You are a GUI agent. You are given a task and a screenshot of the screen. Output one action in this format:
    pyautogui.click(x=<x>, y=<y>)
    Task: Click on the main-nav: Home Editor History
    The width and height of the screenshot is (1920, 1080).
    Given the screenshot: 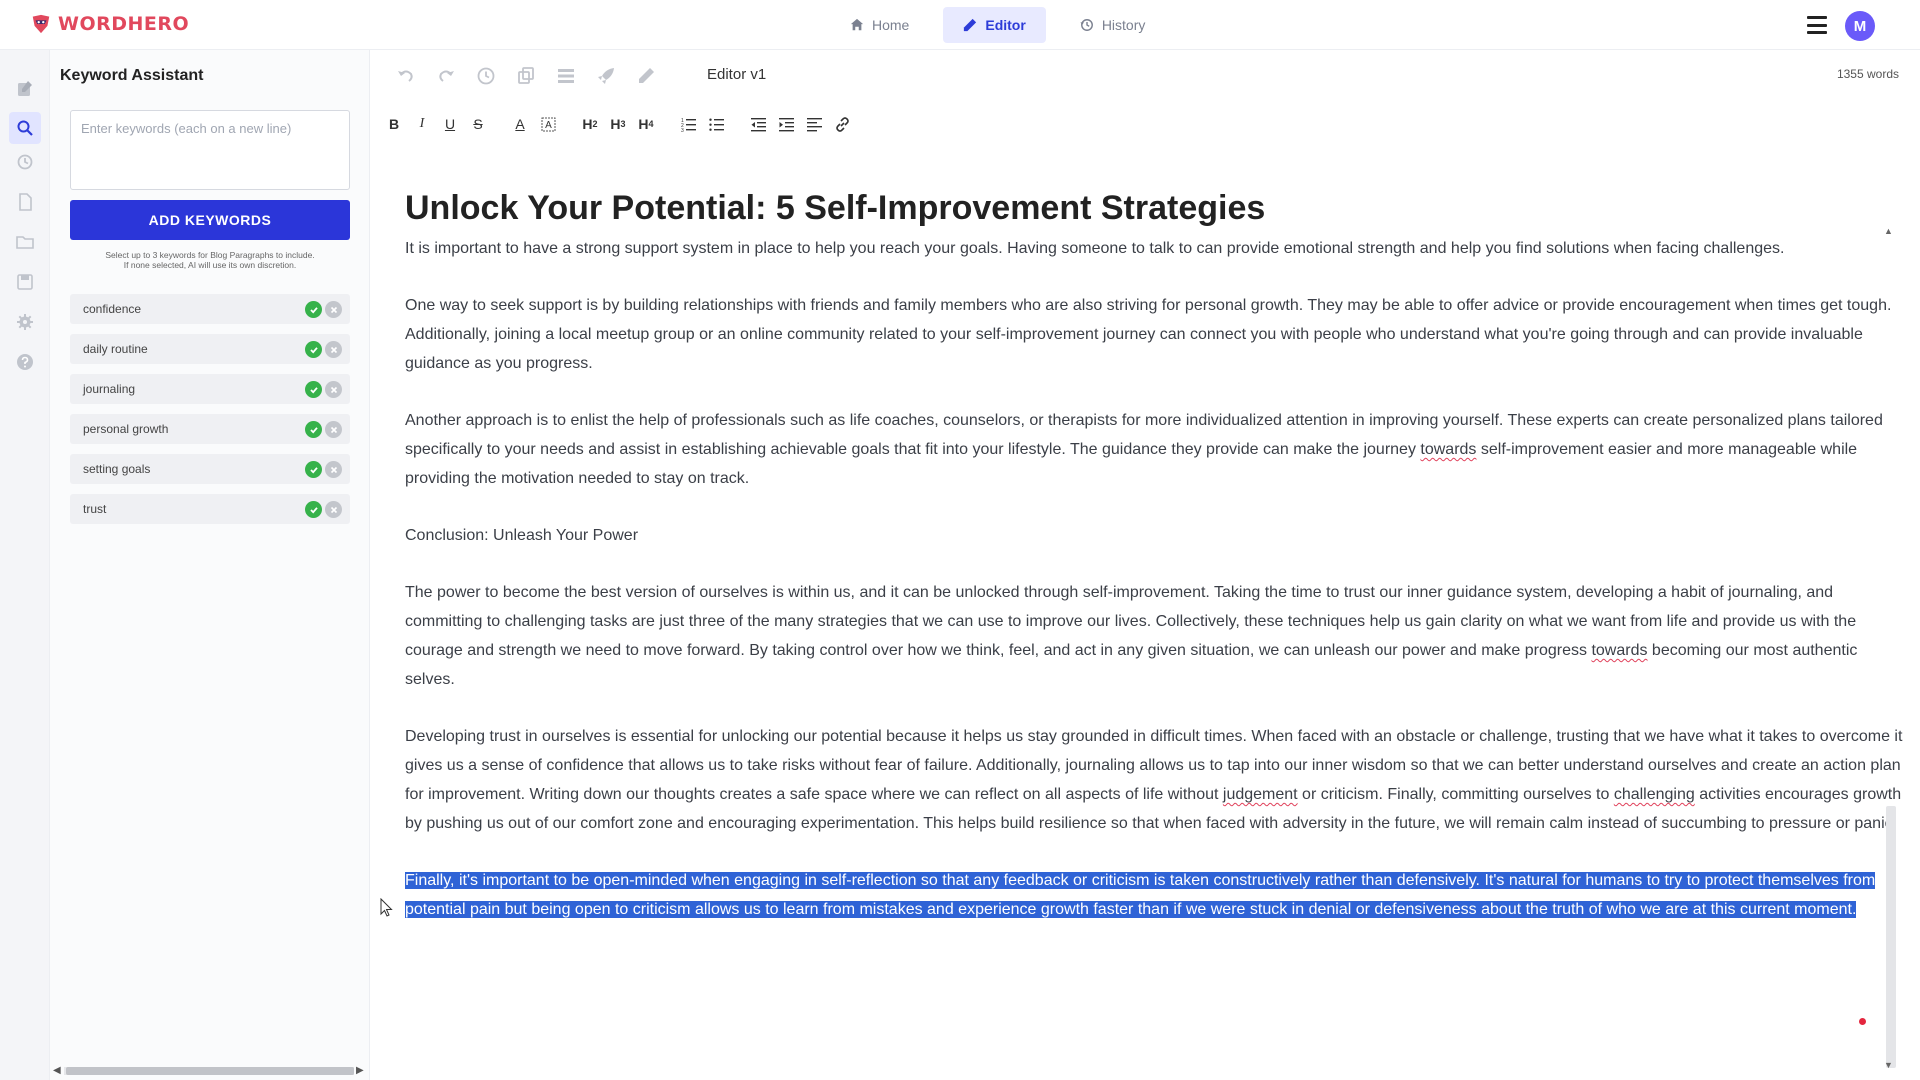 What is the action you would take?
    pyautogui.click(x=997, y=25)
    